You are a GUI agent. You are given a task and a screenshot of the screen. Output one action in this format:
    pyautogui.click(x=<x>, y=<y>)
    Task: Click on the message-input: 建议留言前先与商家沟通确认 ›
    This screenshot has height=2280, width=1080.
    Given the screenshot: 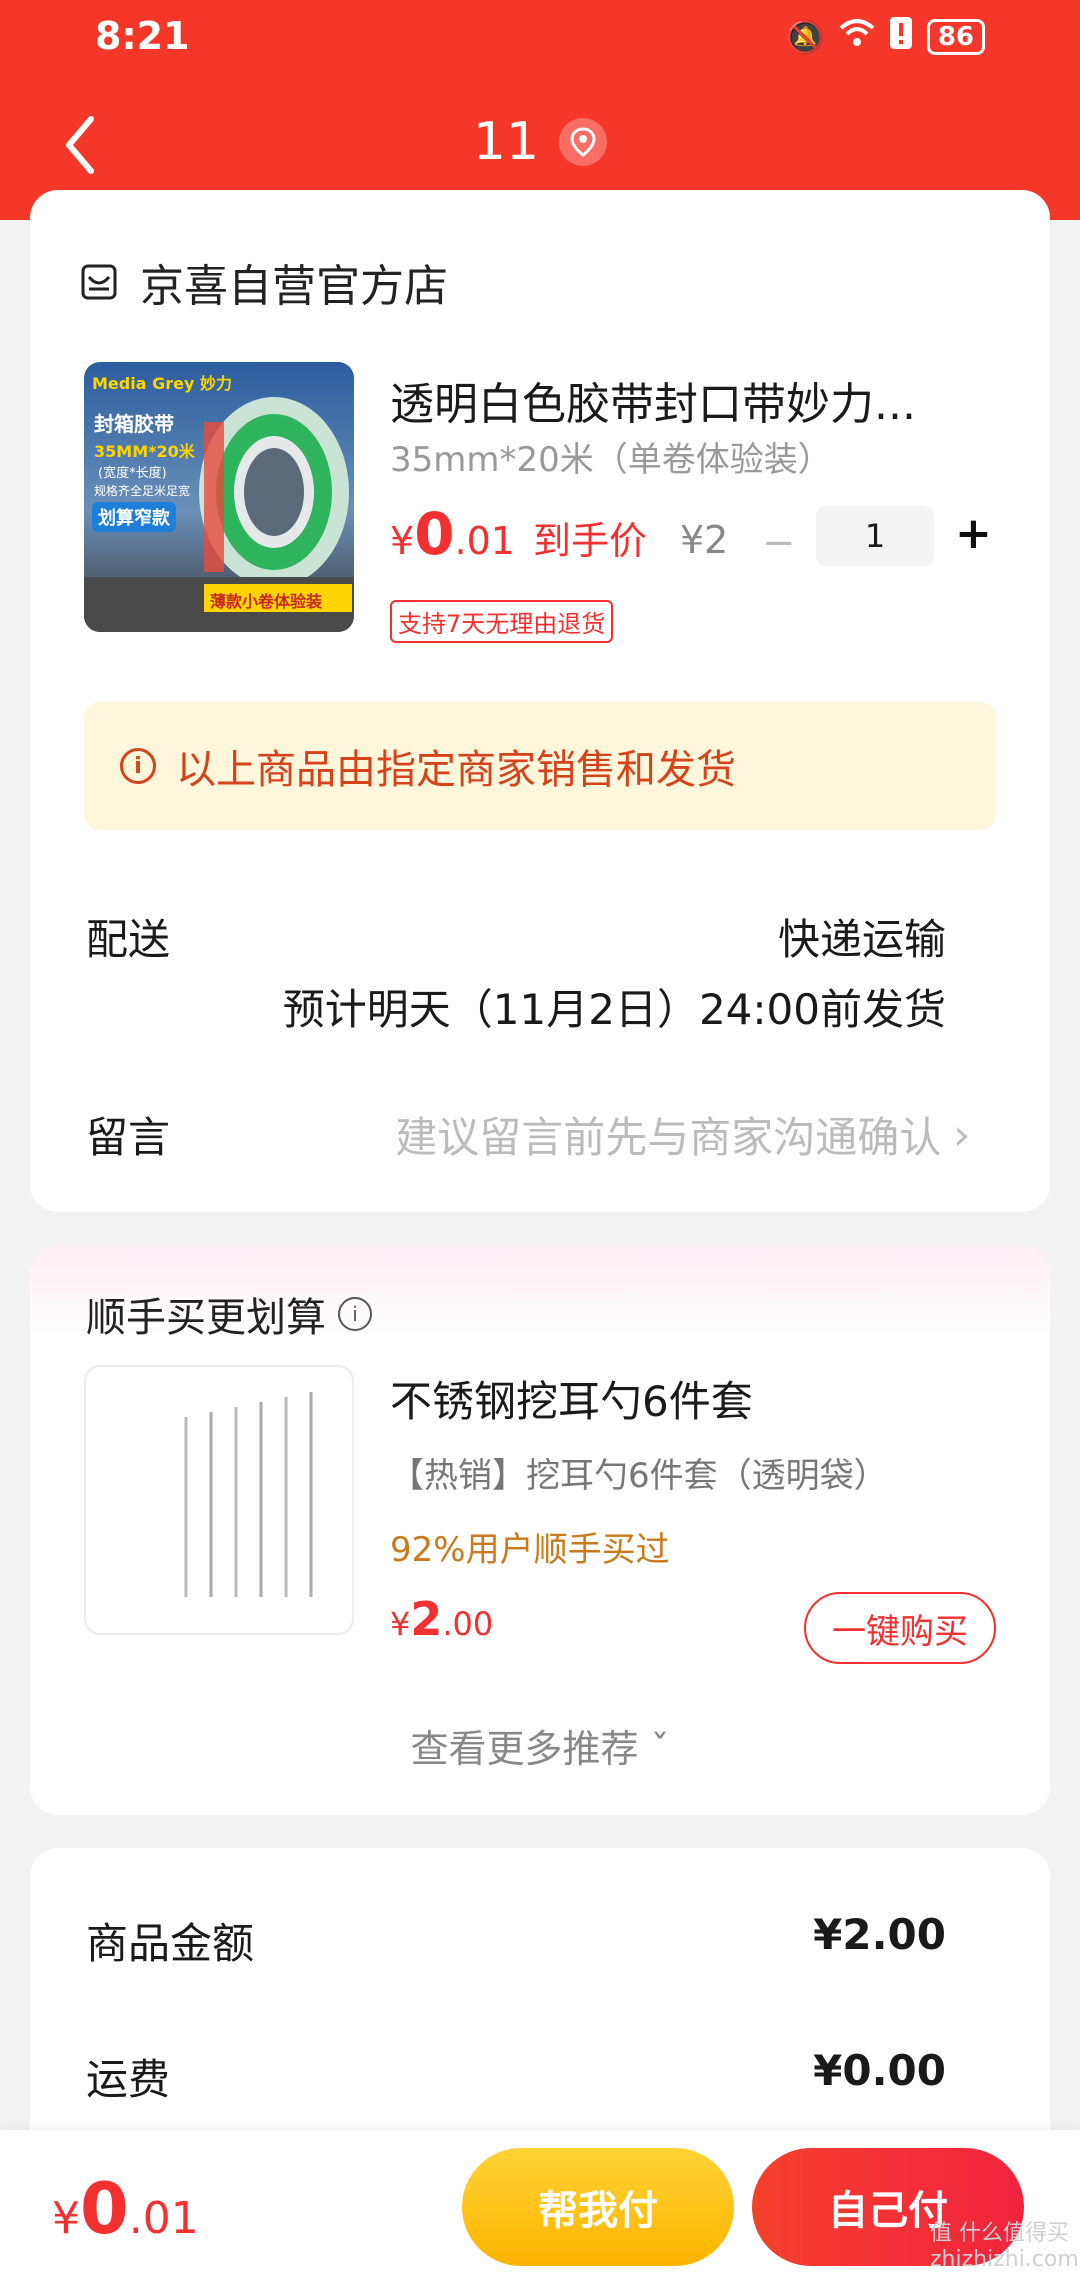 What is the action you would take?
    pyautogui.click(x=682, y=1134)
    